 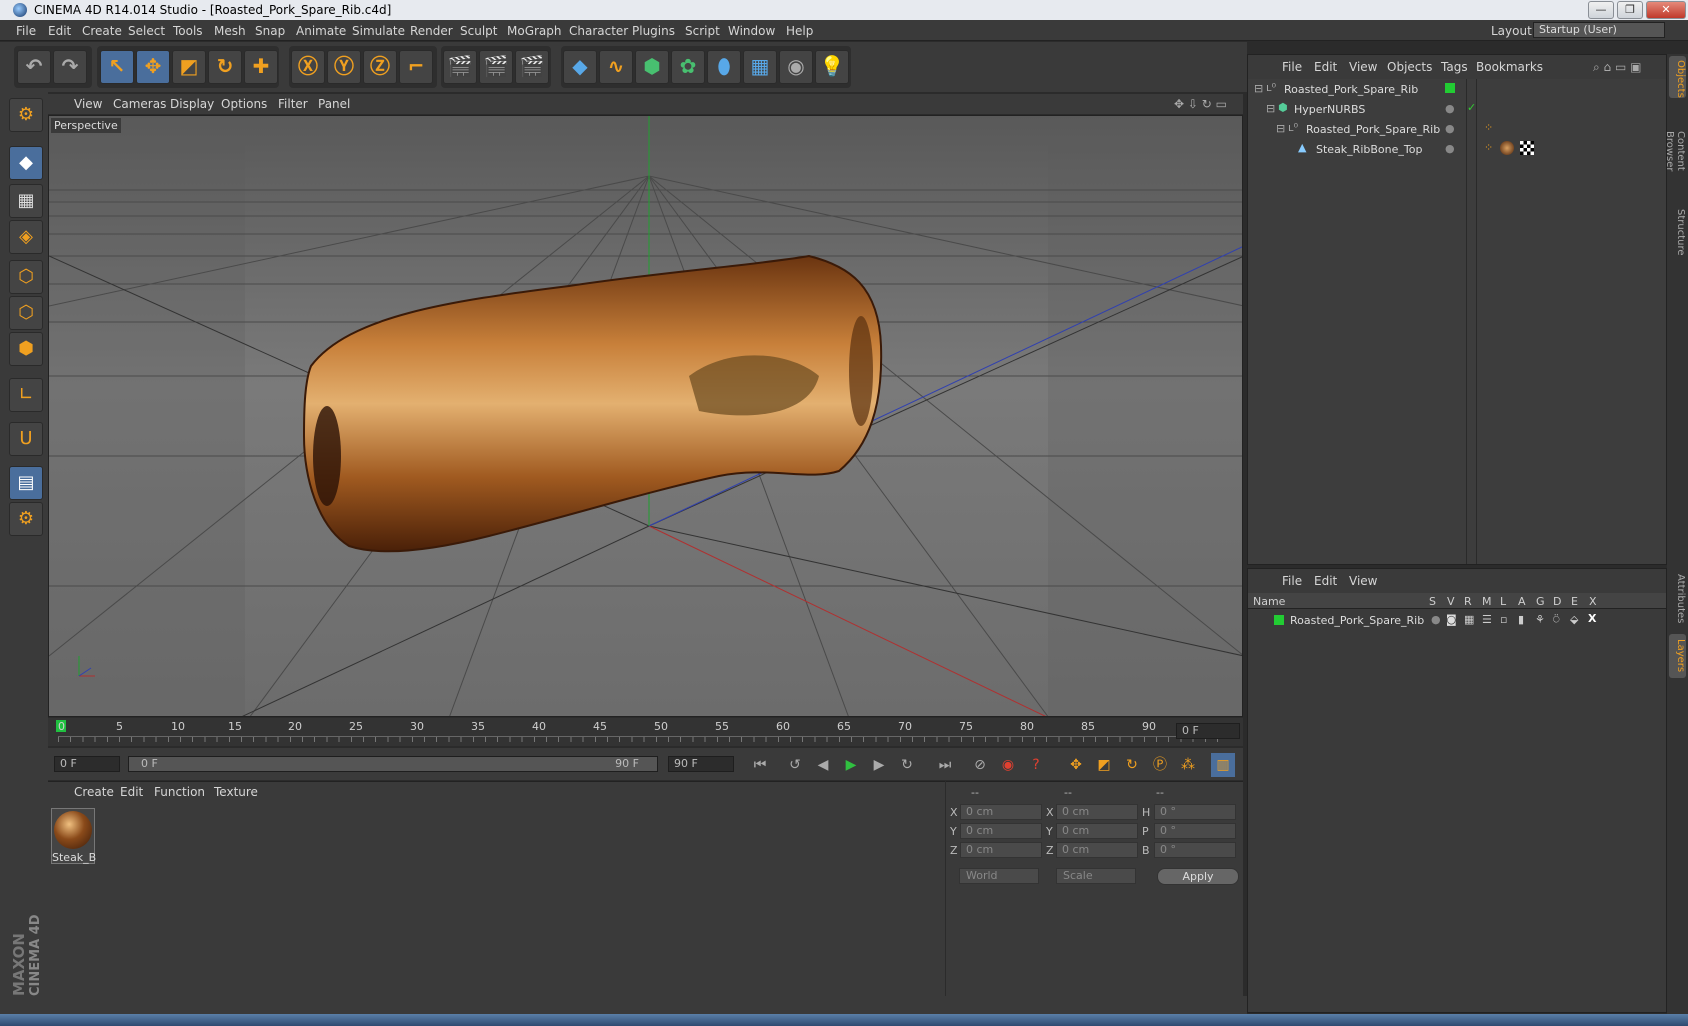 What do you see at coordinates (1450, 88) in the screenshot?
I see `layer-color-swatch` at bounding box center [1450, 88].